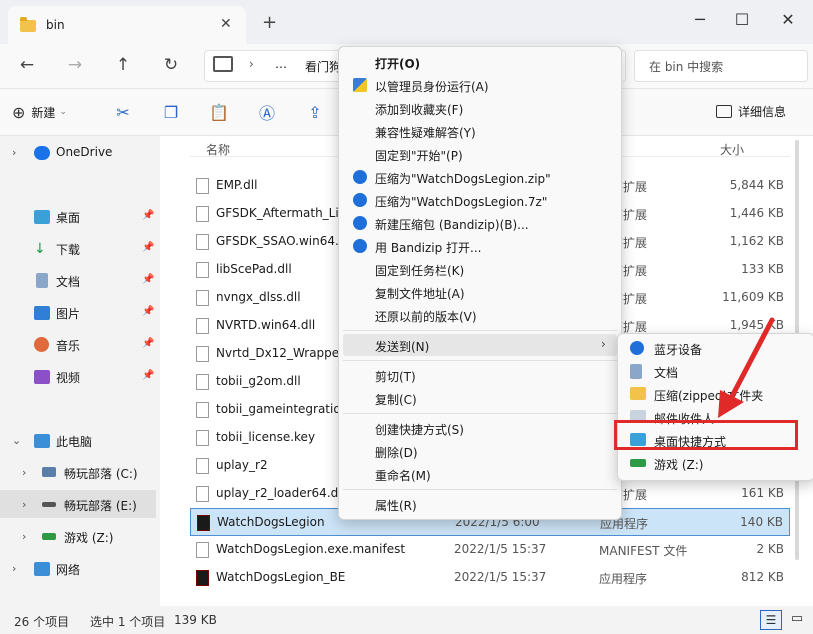  Describe the element at coordinates (323, 66) in the screenshot. I see `breadcrumb-item: 看门狗` at that location.